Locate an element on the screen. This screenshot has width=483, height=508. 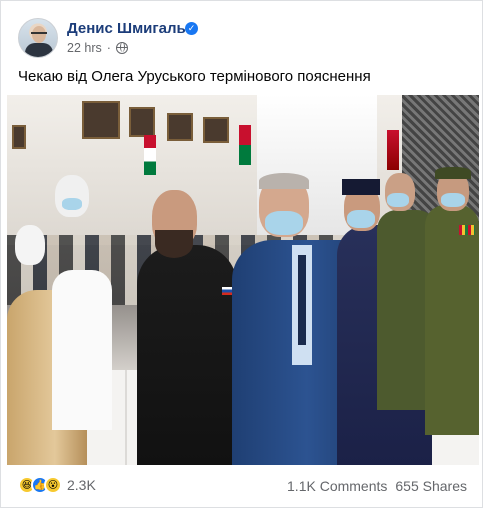
photo-tie is located at coordinates (302, 300).